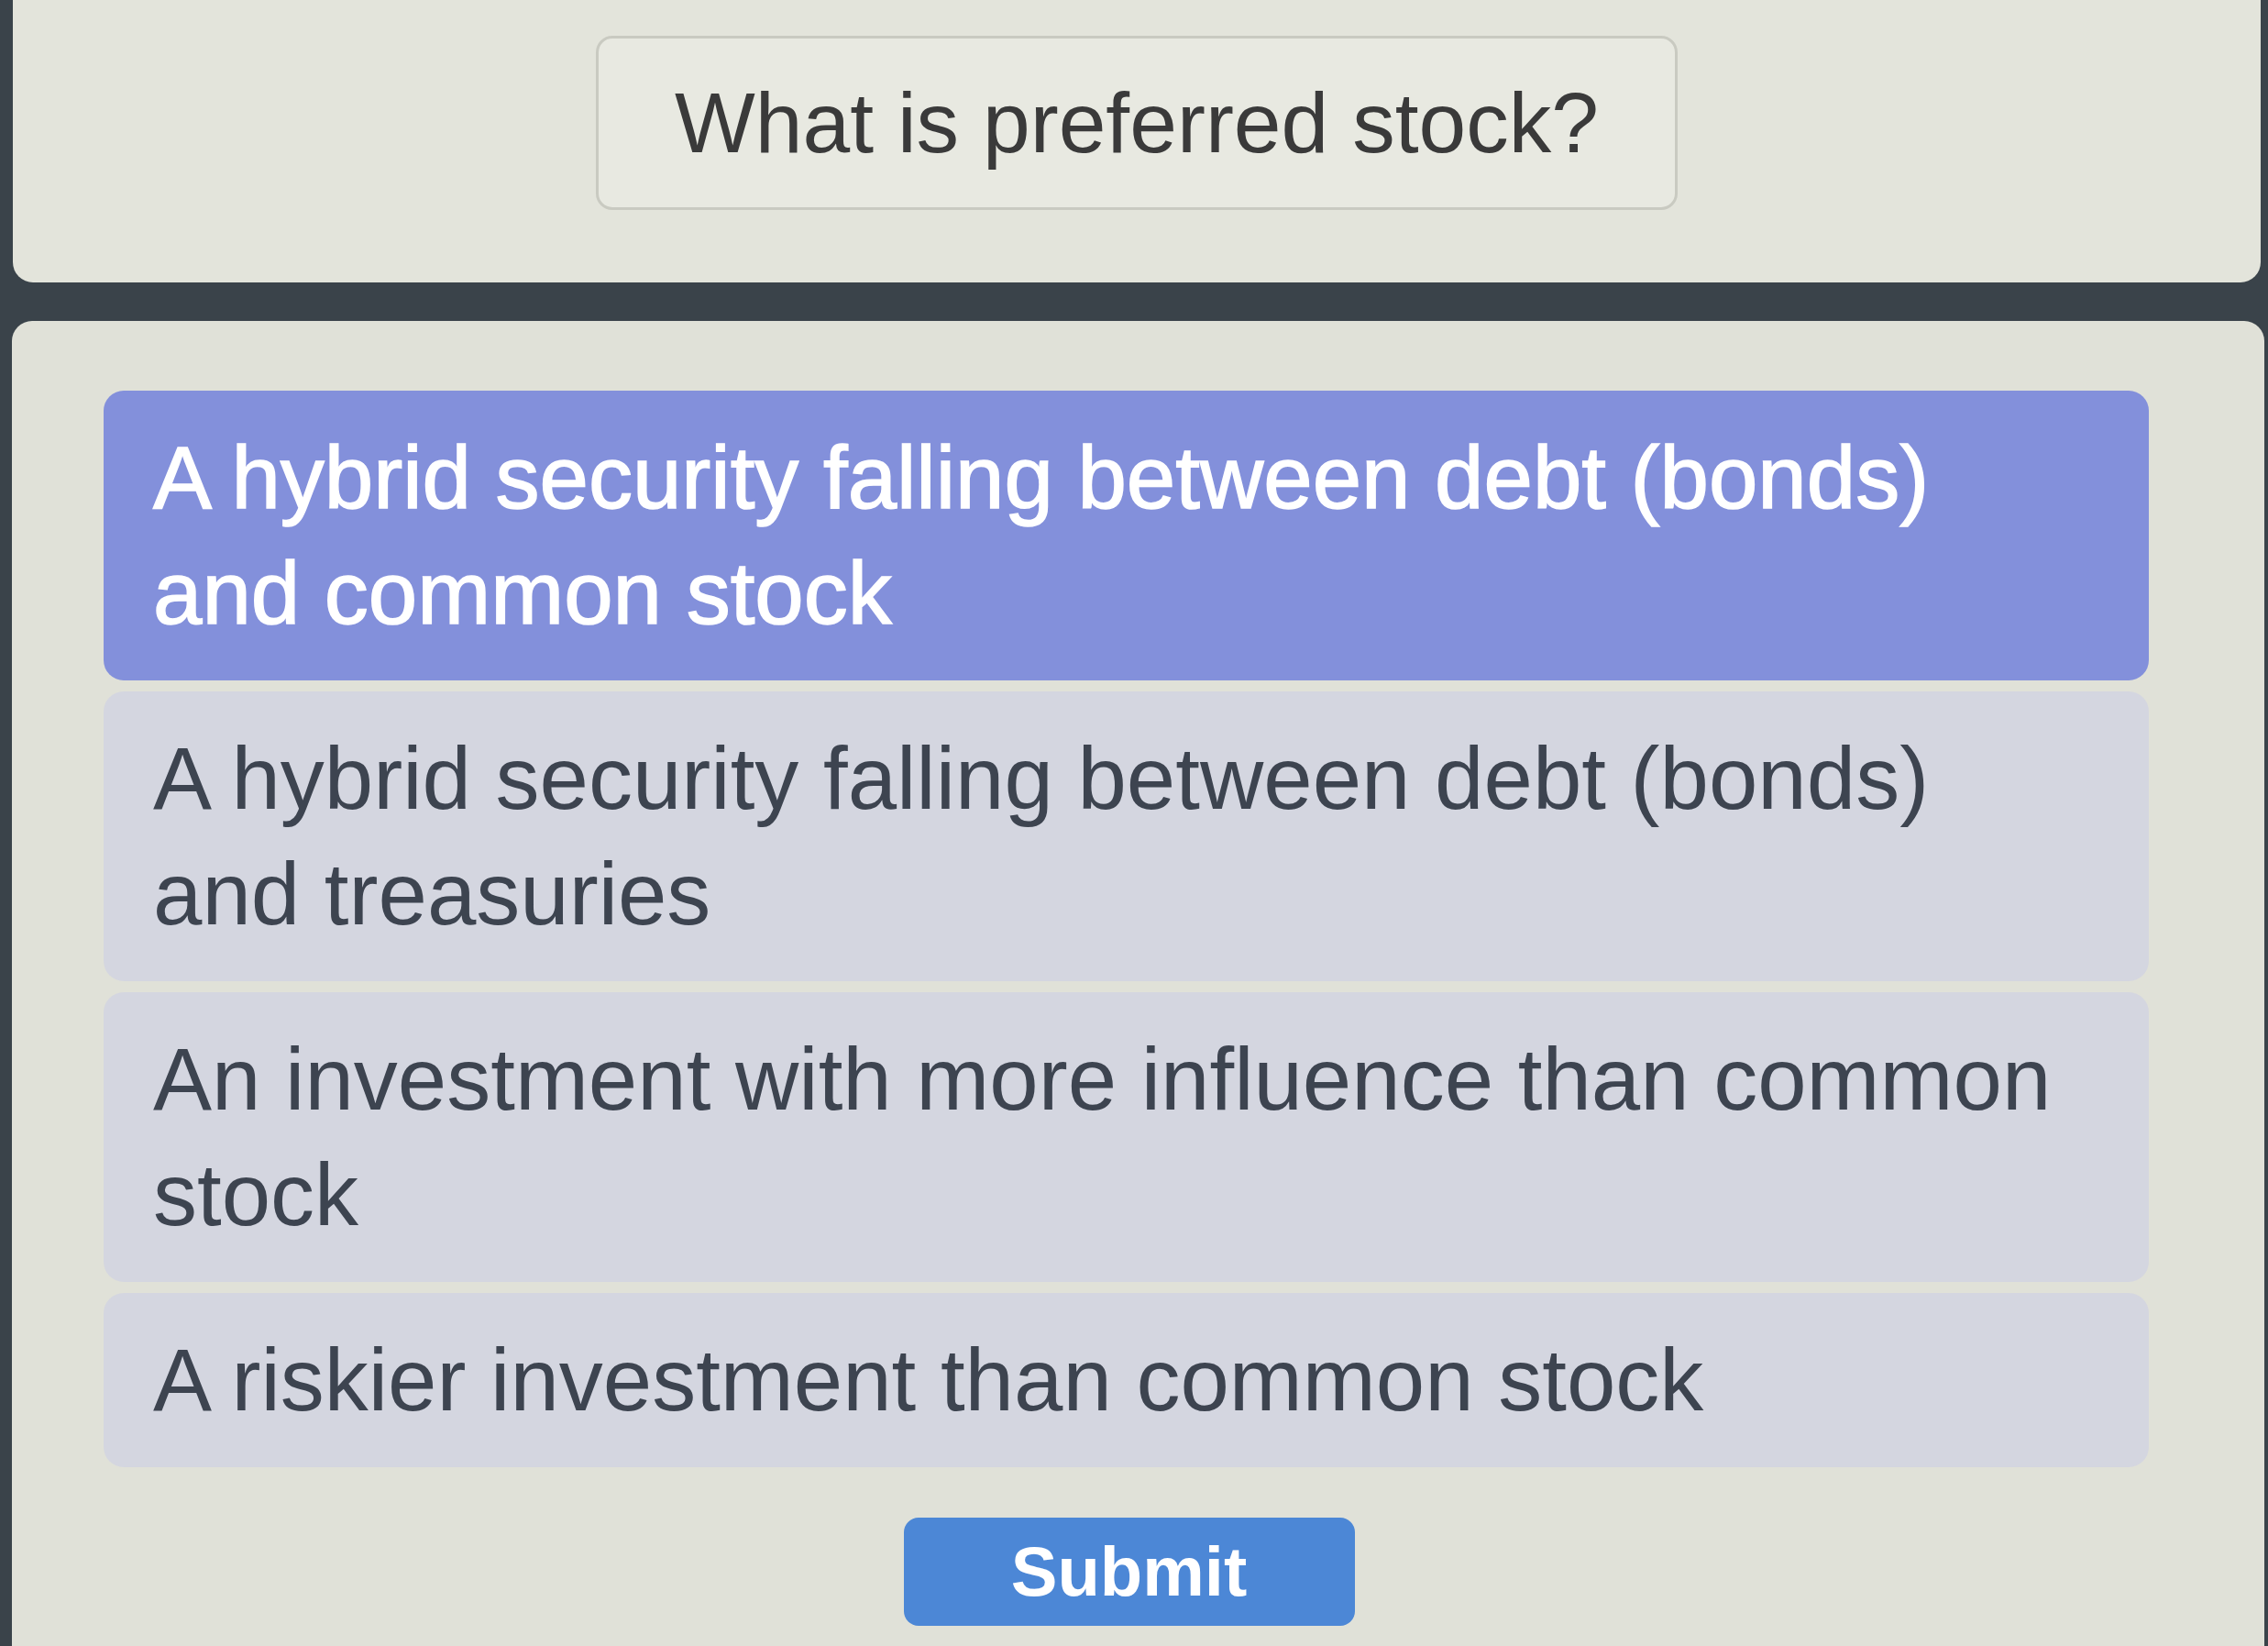 The image size is (2268, 1646). I want to click on submit-button: Submit, so click(1129, 1572).